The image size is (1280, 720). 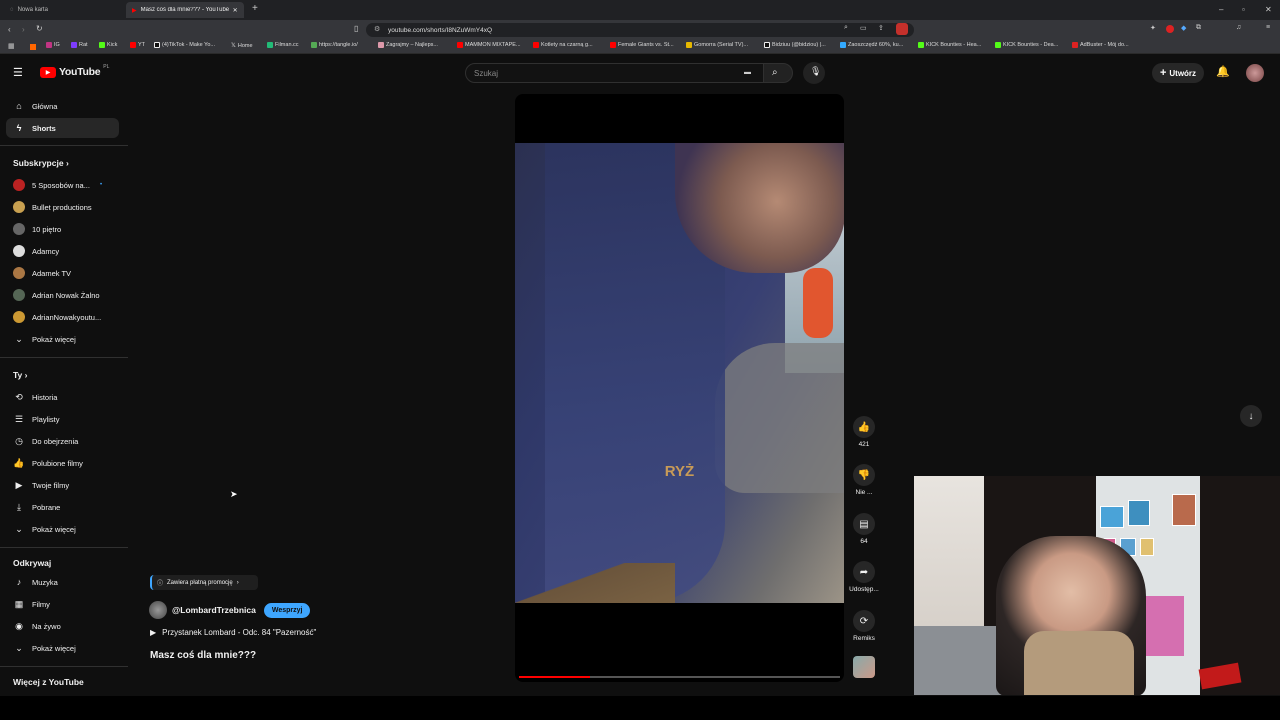 I want to click on sidebar-item-liked: 👍 Polubione filmy, so click(x=62, y=463).